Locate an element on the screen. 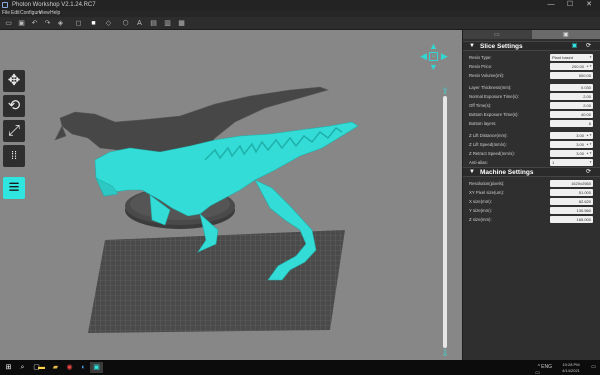 Image resolution: width=600 pixels, height=375 pixels. file-explorer-icon: ▬ is located at coordinates (41, 367).